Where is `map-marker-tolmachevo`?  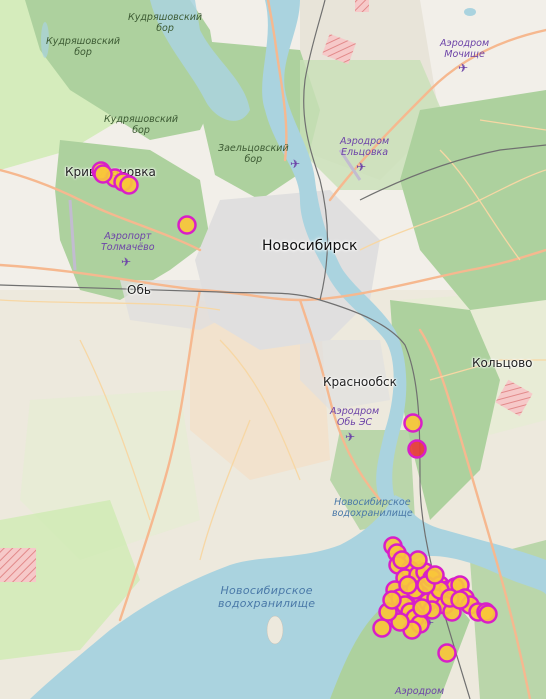
map-marker-tolmachevo is located at coordinates (187, 225).